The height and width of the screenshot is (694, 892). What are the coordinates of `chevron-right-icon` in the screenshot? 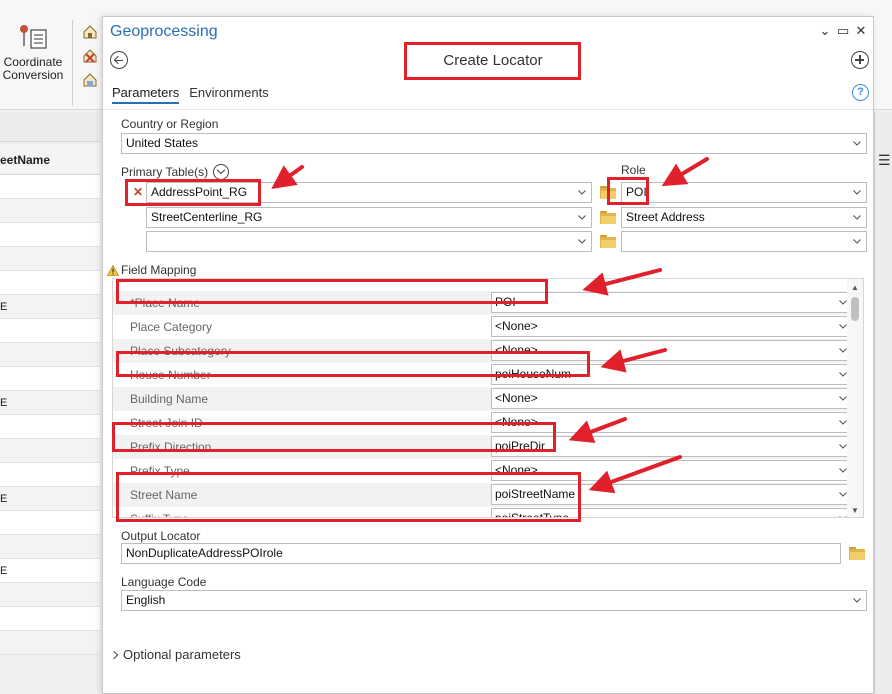 It's located at (114, 655).